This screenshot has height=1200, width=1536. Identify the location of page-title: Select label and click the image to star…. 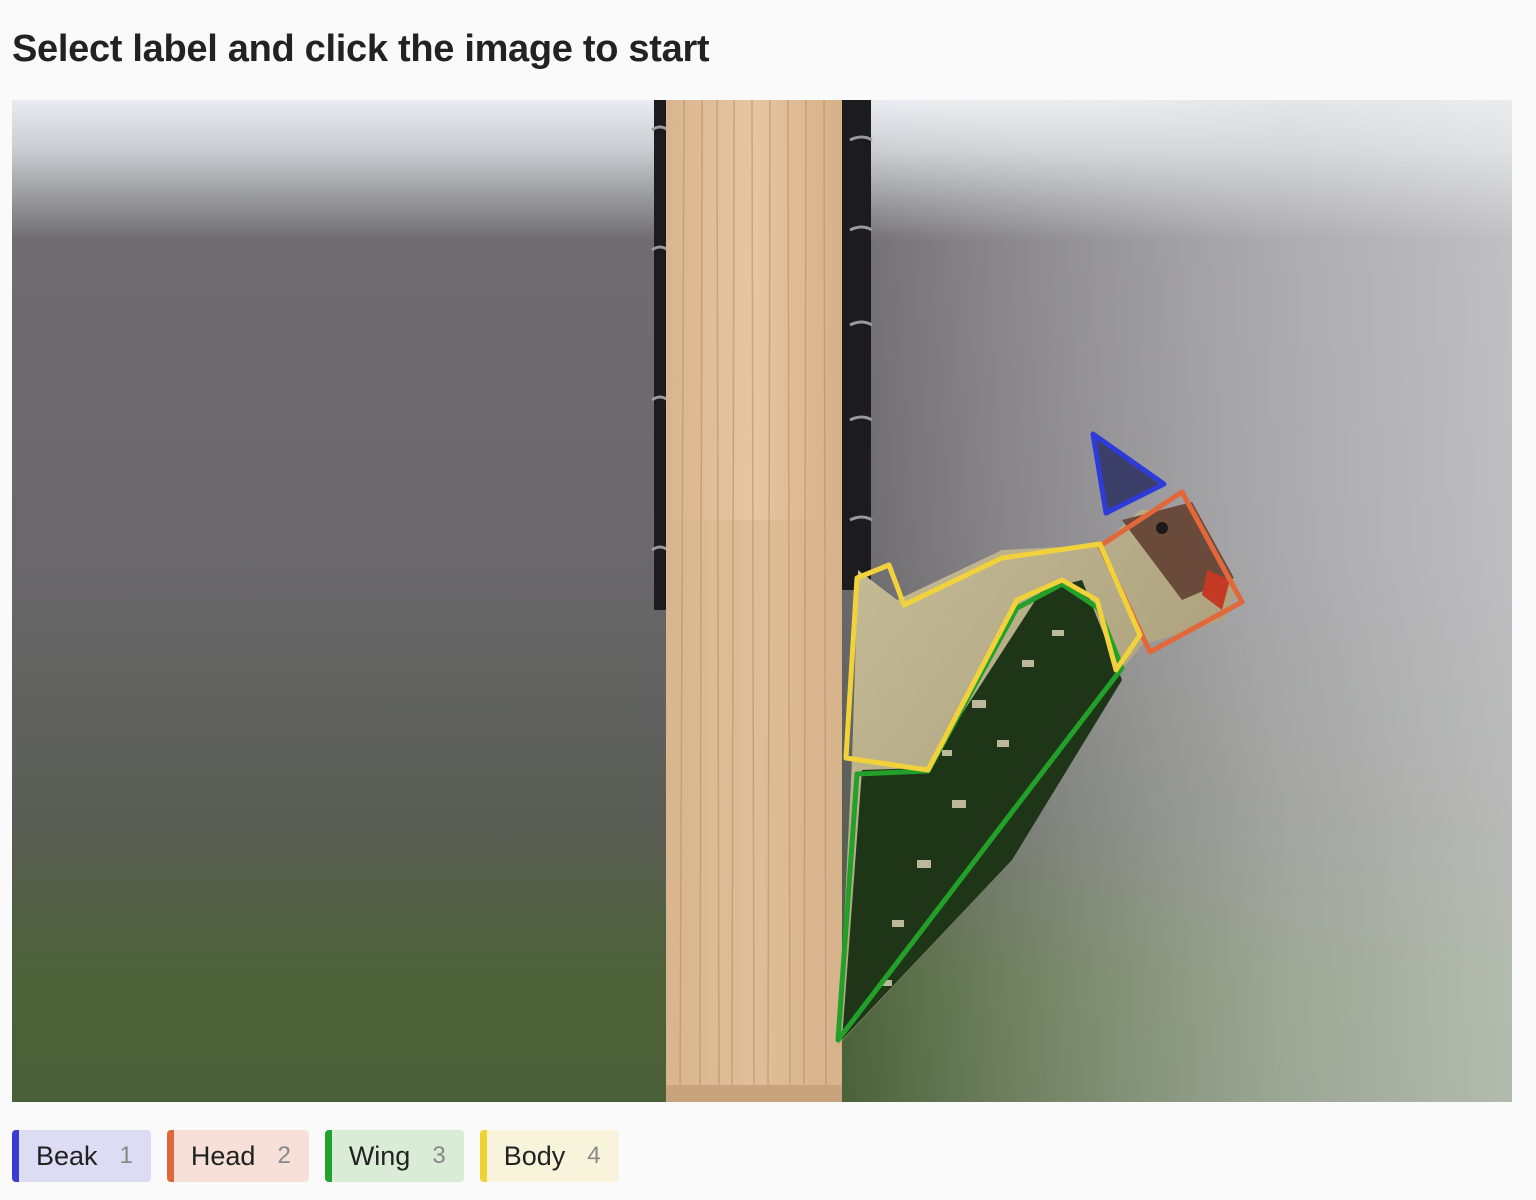
(361, 49).